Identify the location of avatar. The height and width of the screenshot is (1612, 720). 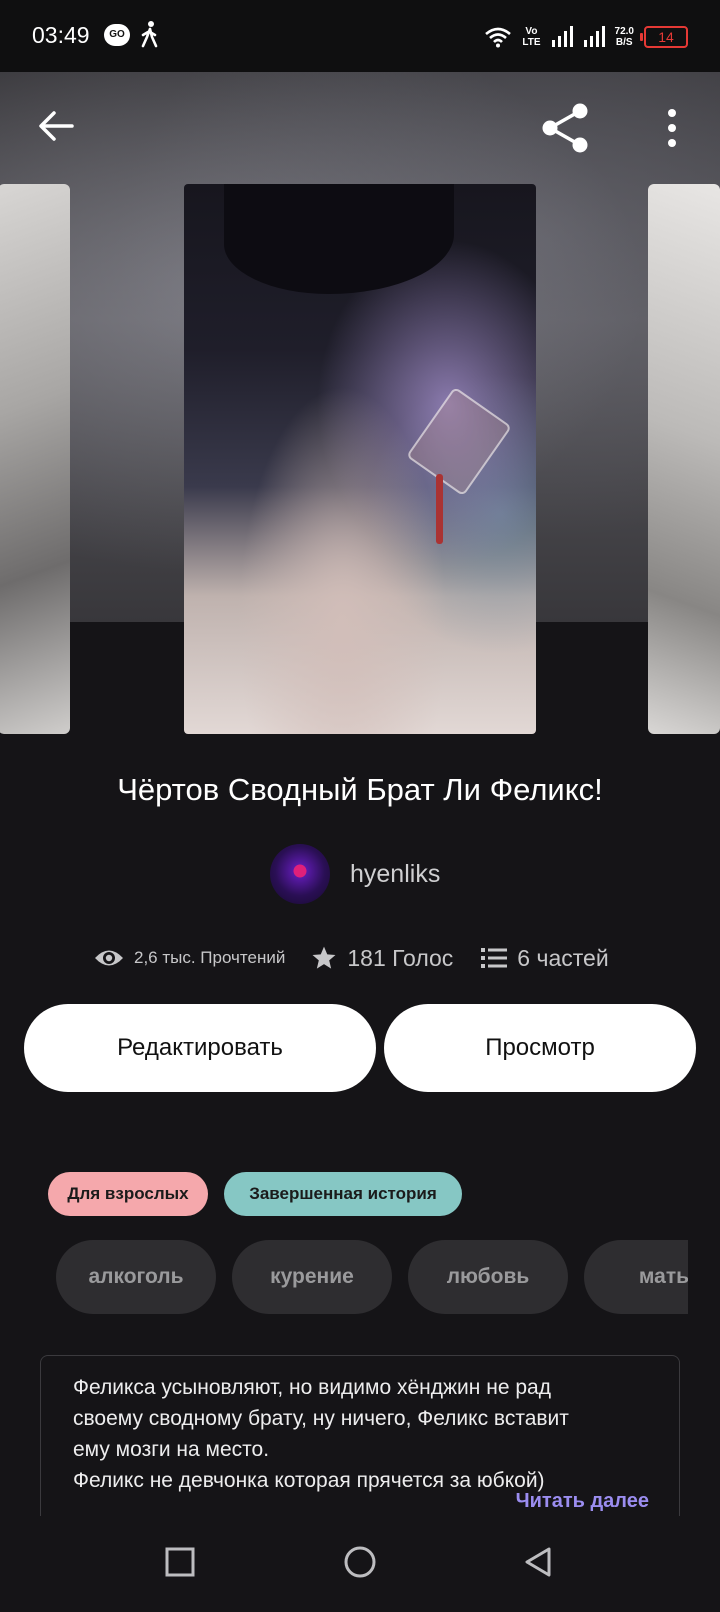
(300, 874).